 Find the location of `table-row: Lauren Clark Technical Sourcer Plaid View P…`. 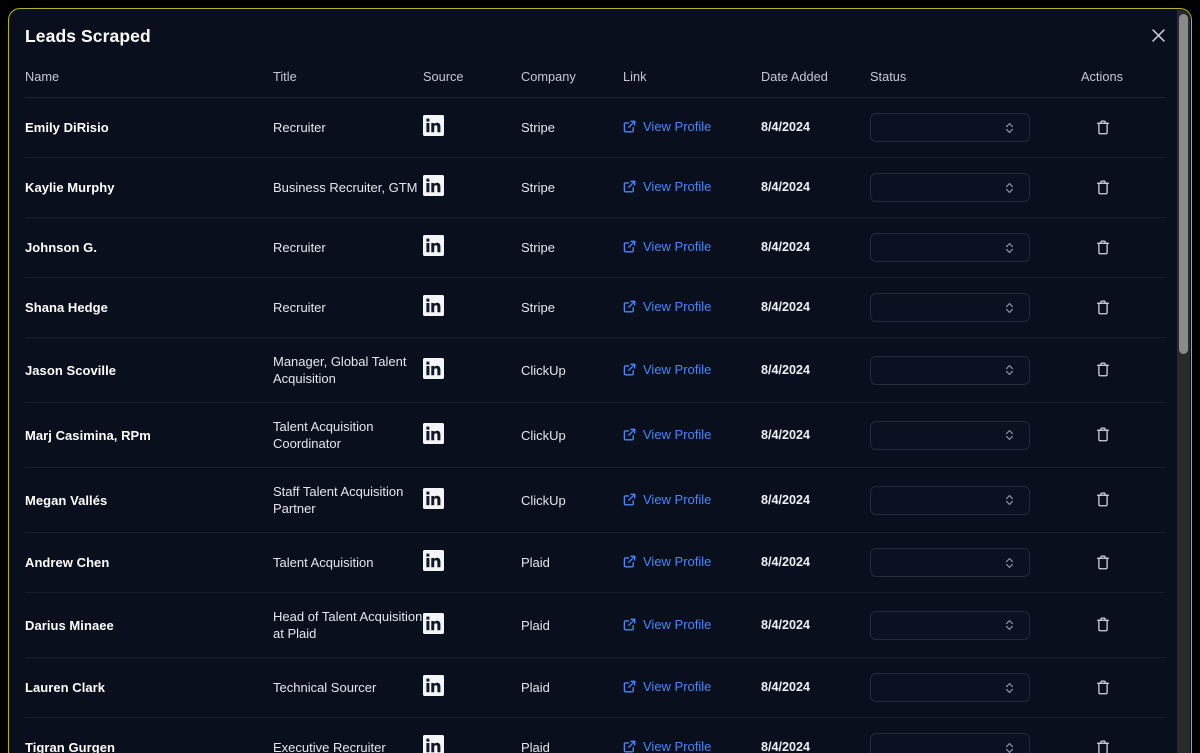

table-row: Lauren Clark Technical Sourcer Plaid View P… is located at coordinates (595, 687).